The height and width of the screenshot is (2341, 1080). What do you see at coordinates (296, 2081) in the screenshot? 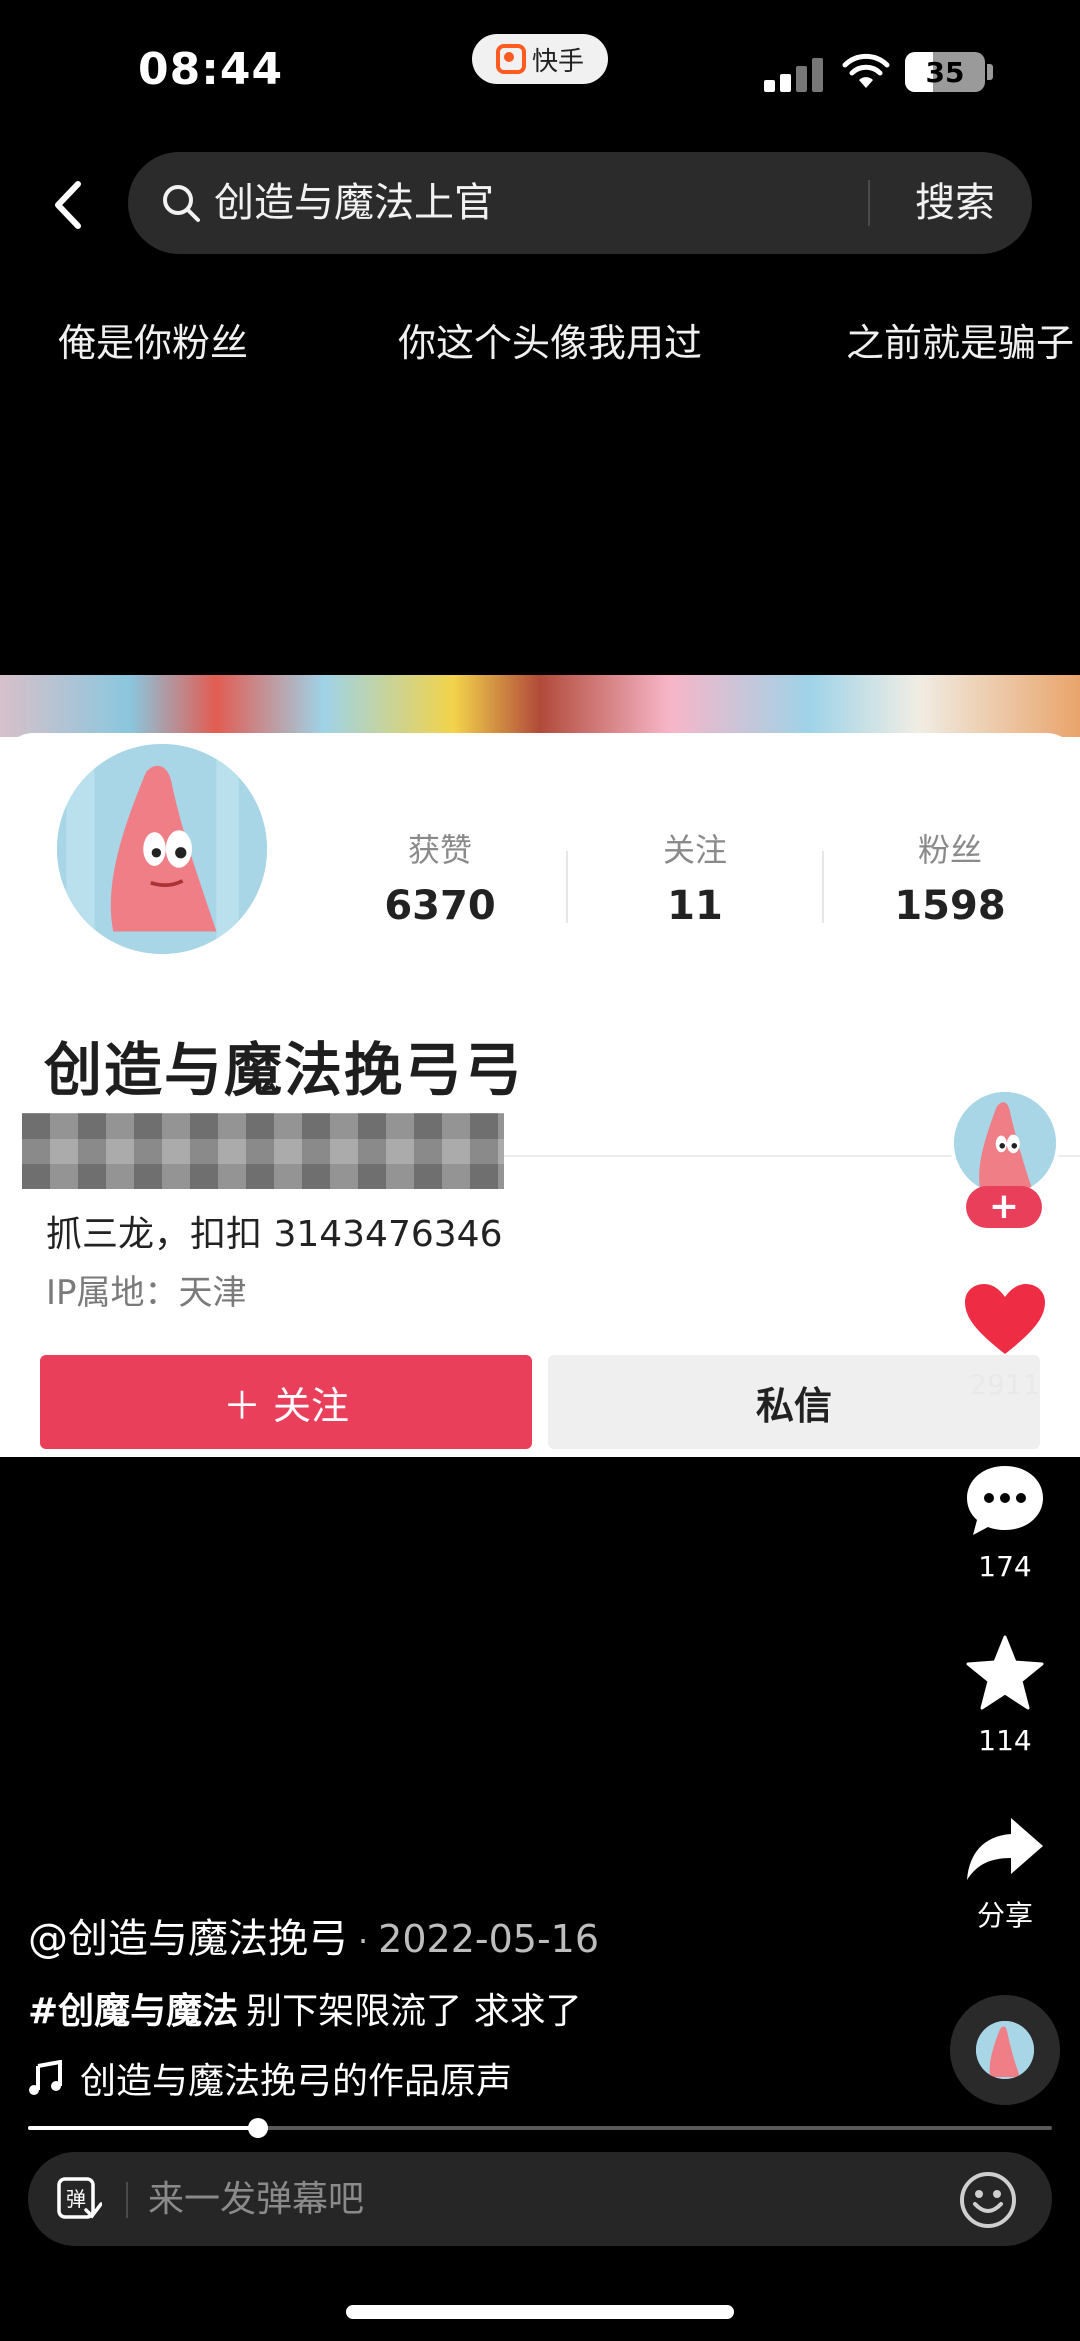
I see `music-title: 创造与魔法挽弓的作品原声` at bounding box center [296, 2081].